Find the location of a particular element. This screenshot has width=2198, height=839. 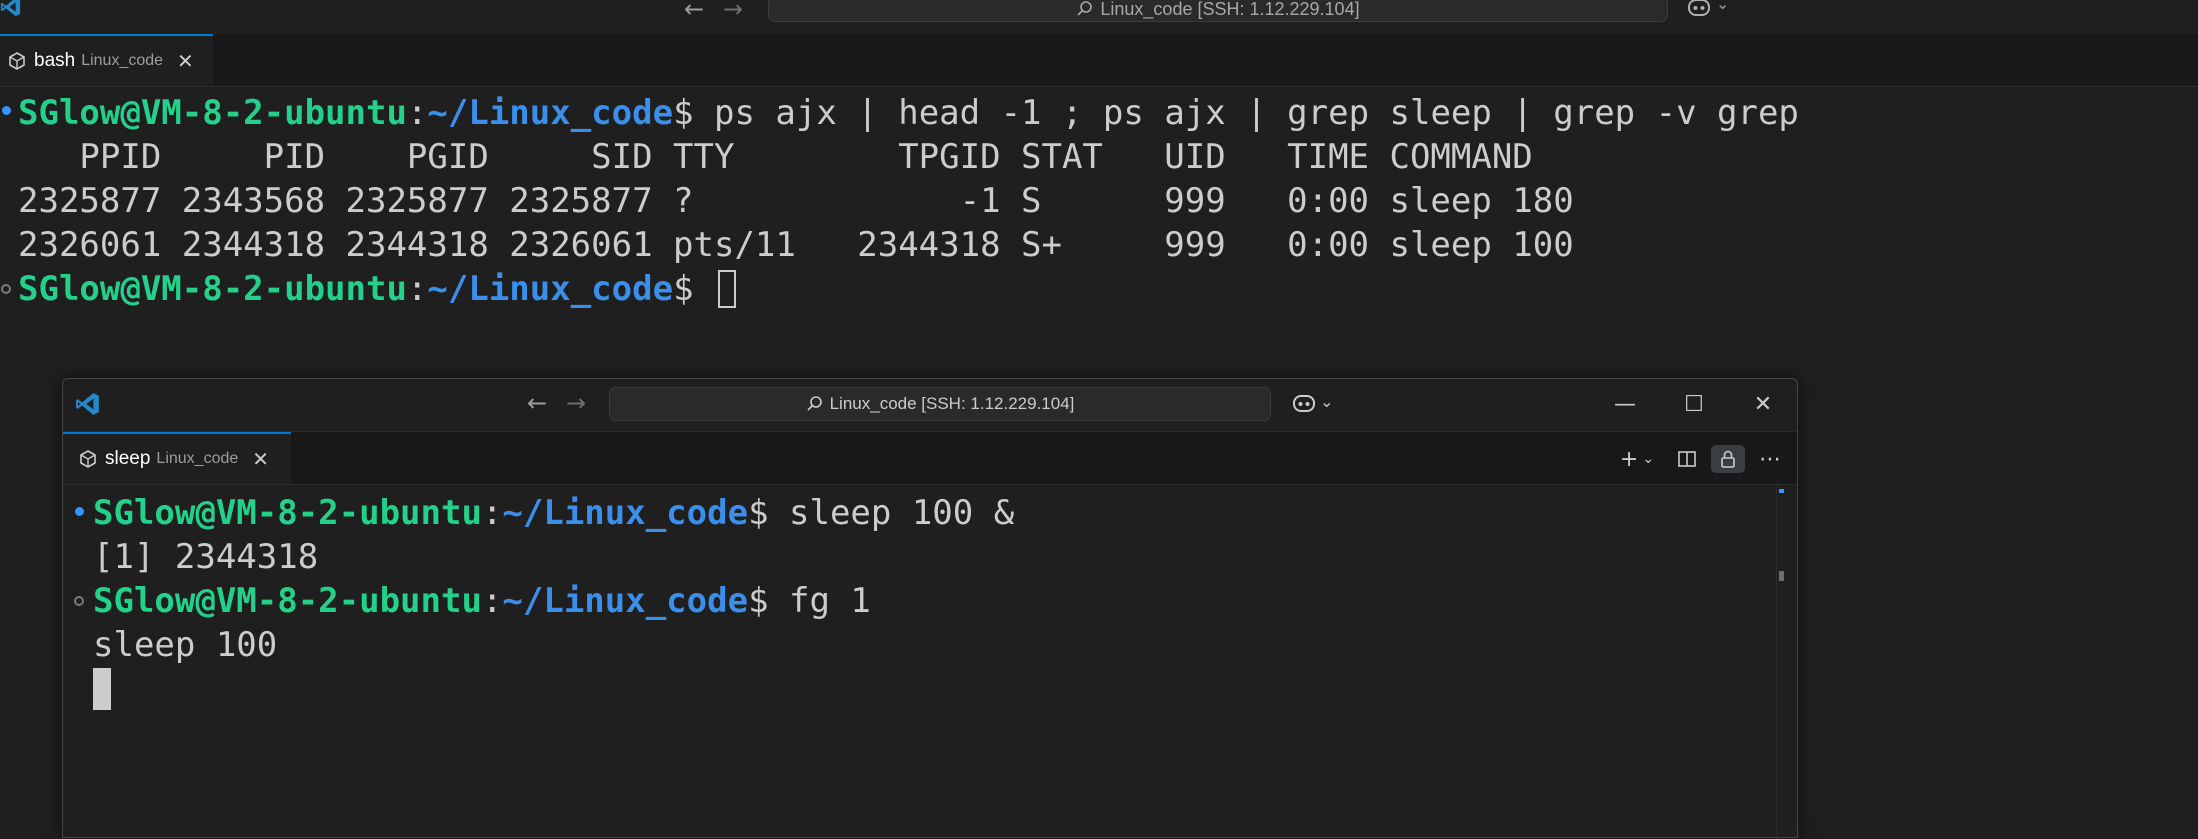

foreground-tab-bar is located at coordinates (930, 458).